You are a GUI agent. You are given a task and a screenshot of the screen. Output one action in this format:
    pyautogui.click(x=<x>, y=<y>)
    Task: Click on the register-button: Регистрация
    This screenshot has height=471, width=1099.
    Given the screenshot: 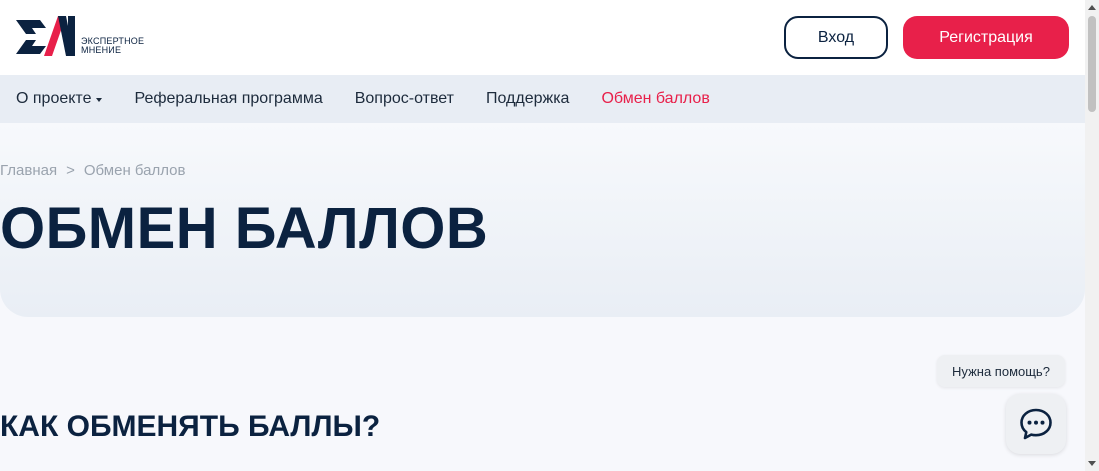 What is the action you would take?
    pyautogui.click(x=986, y=37)
    